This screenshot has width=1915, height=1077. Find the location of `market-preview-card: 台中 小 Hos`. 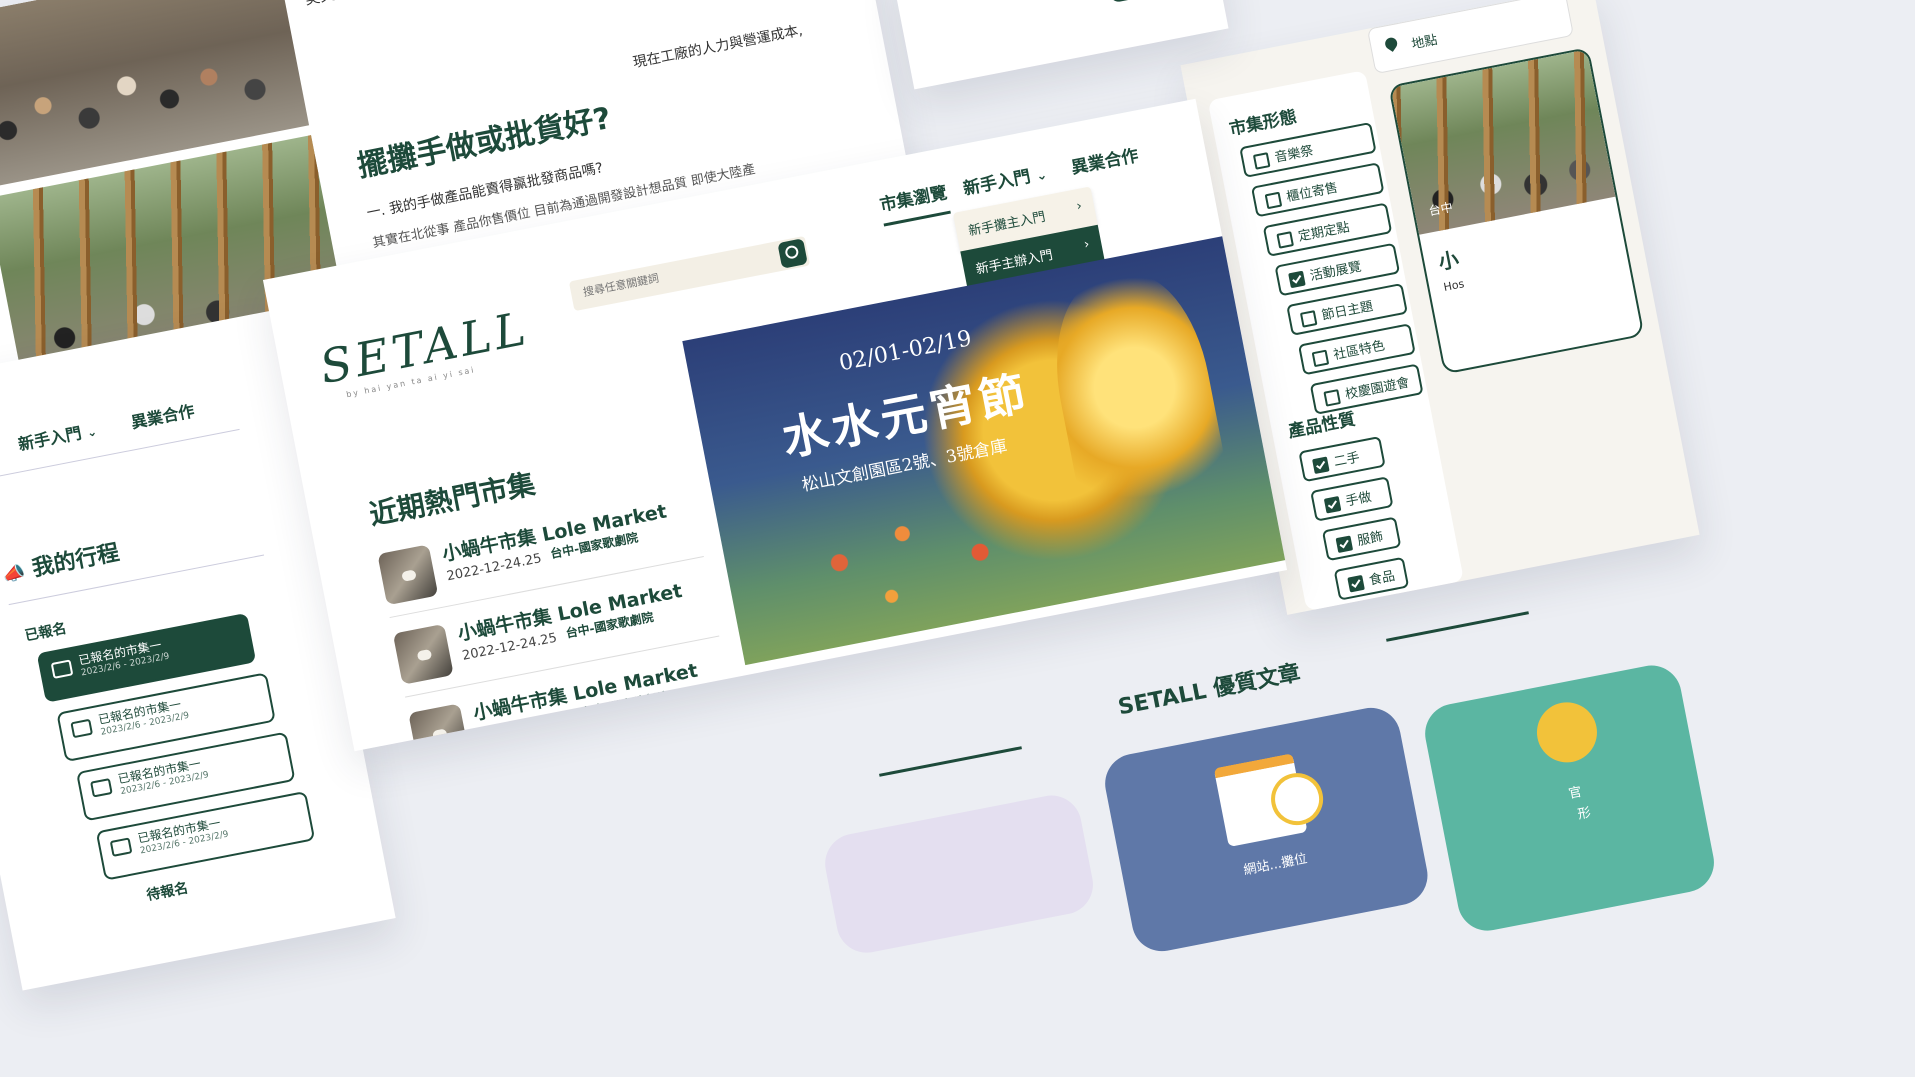

market-preview-card: 台中 小 Hos is located at coordinates (1516, 211).